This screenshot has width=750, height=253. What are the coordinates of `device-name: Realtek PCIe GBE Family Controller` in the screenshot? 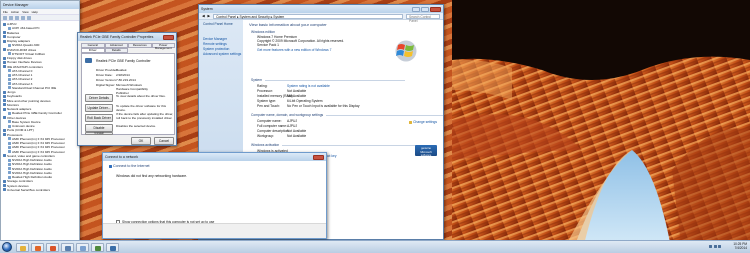 It's located at (123, 61).